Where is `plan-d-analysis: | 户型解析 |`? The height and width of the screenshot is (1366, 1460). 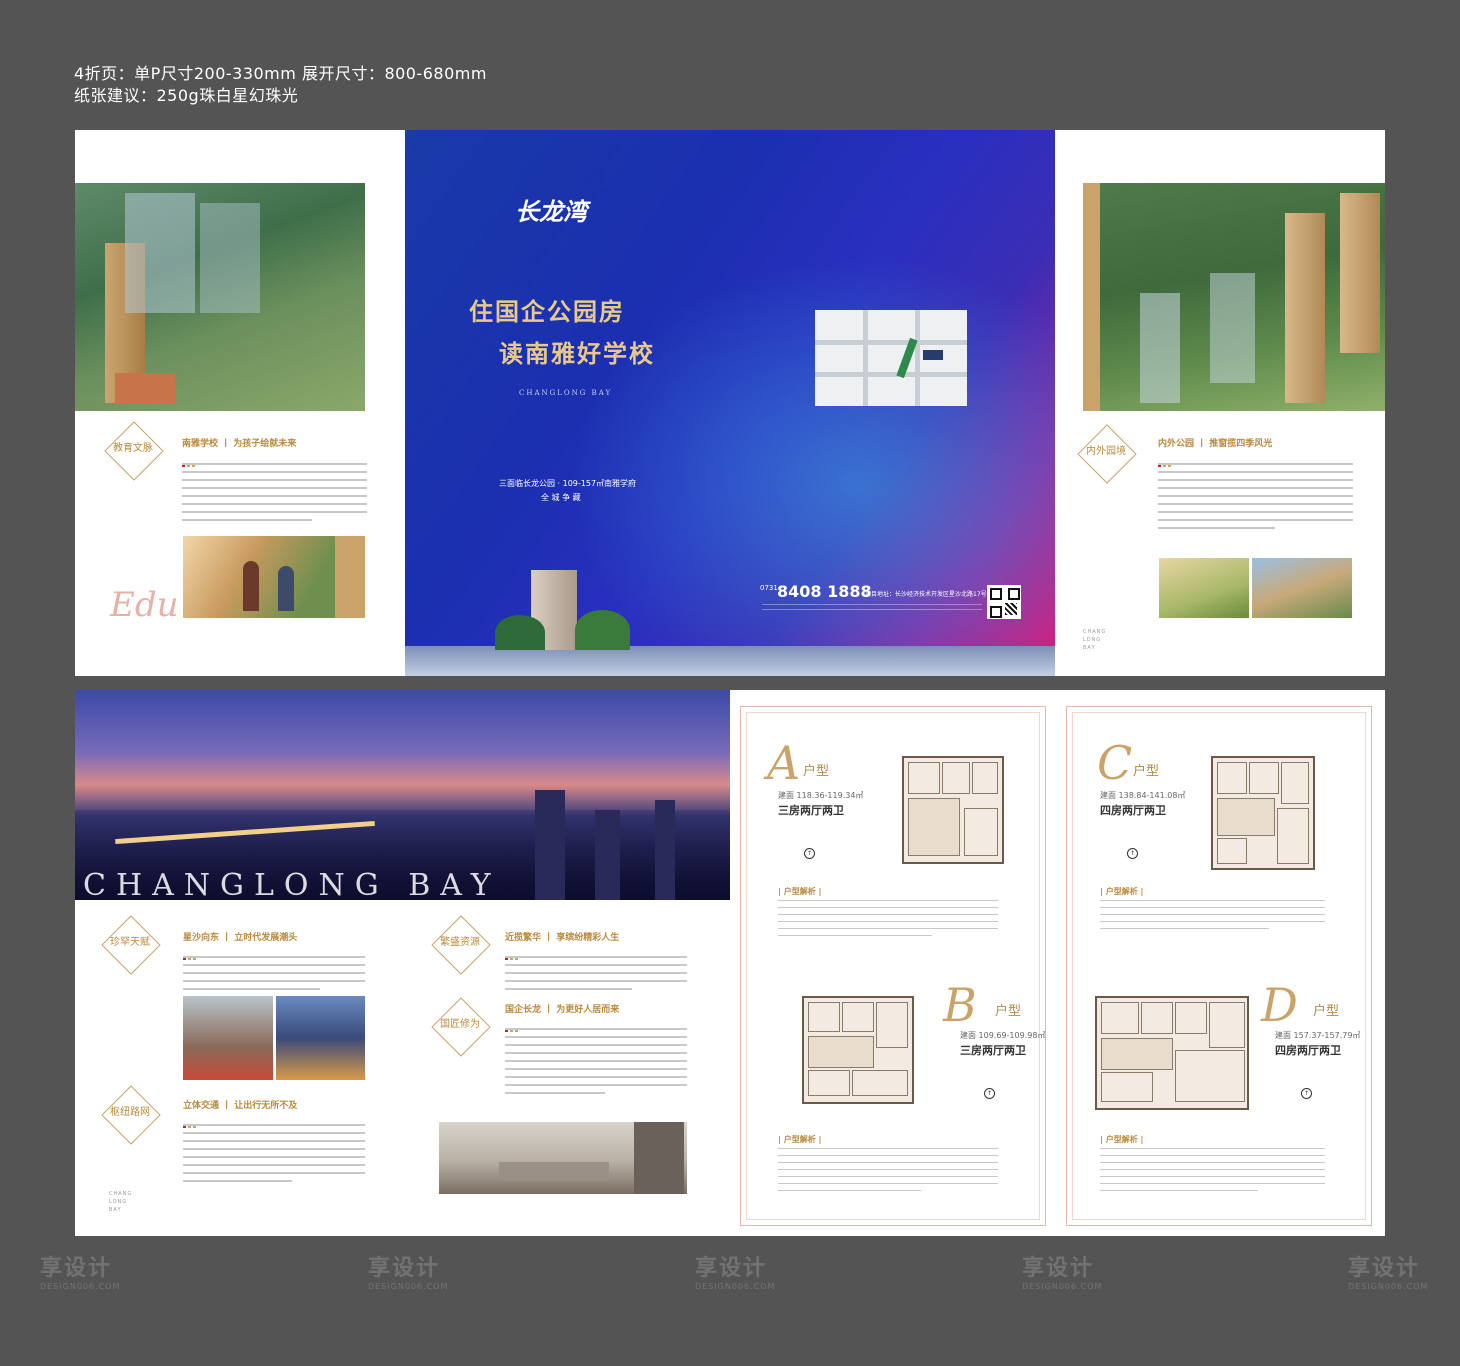
plan-d-analysis: | 户型解析 | is located at coordinates (1122, 1139).